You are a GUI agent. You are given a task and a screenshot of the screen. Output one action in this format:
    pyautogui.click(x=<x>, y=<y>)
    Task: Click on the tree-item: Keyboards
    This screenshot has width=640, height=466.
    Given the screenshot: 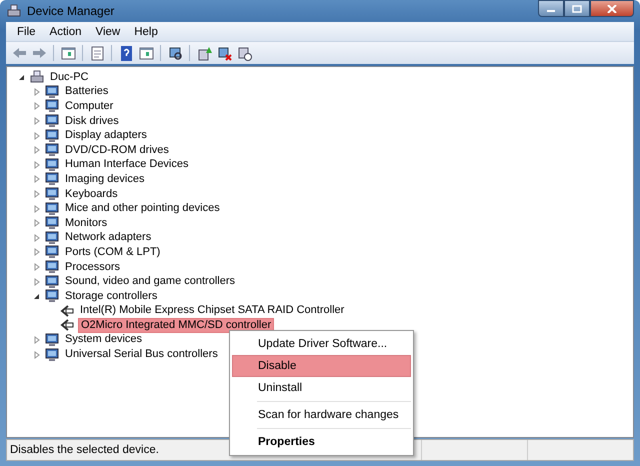 What is the action you would take?
    pyautogui.click(x=91, y=194)
    